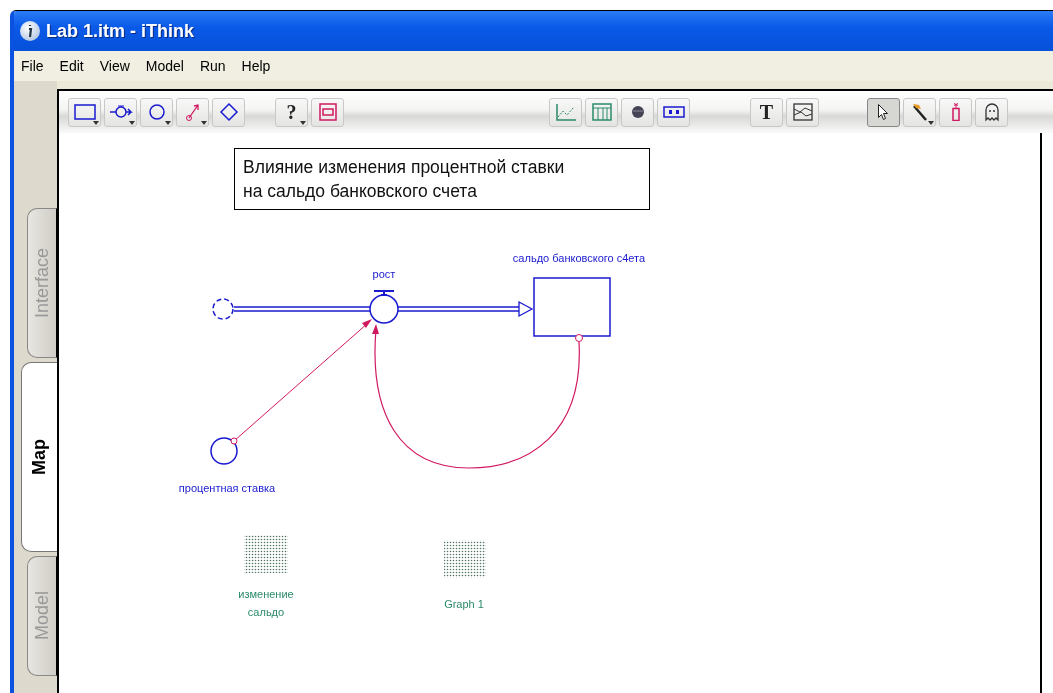 The image size is (1053, 693). Describe the element at coordinates (384, 274) in the screenshot. I see `node-label: рост` at that location.